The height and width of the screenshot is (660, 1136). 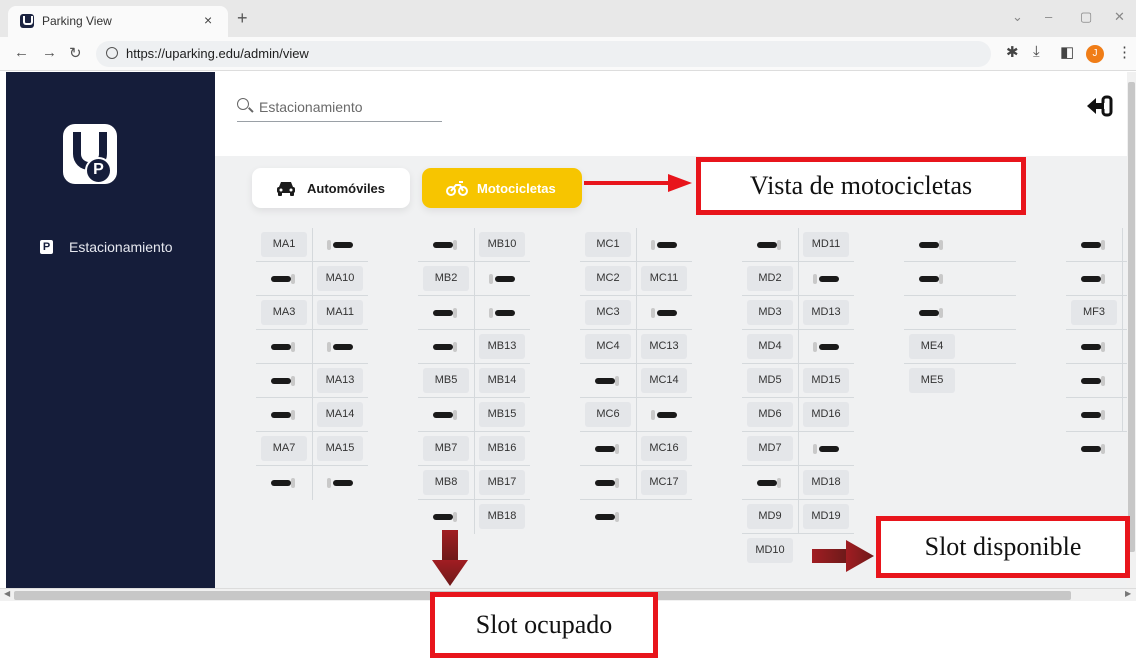 What do you see at coordinates (112, 53) in the screenshot?
I see `site-info-icon` at bounding box center [112, 53].